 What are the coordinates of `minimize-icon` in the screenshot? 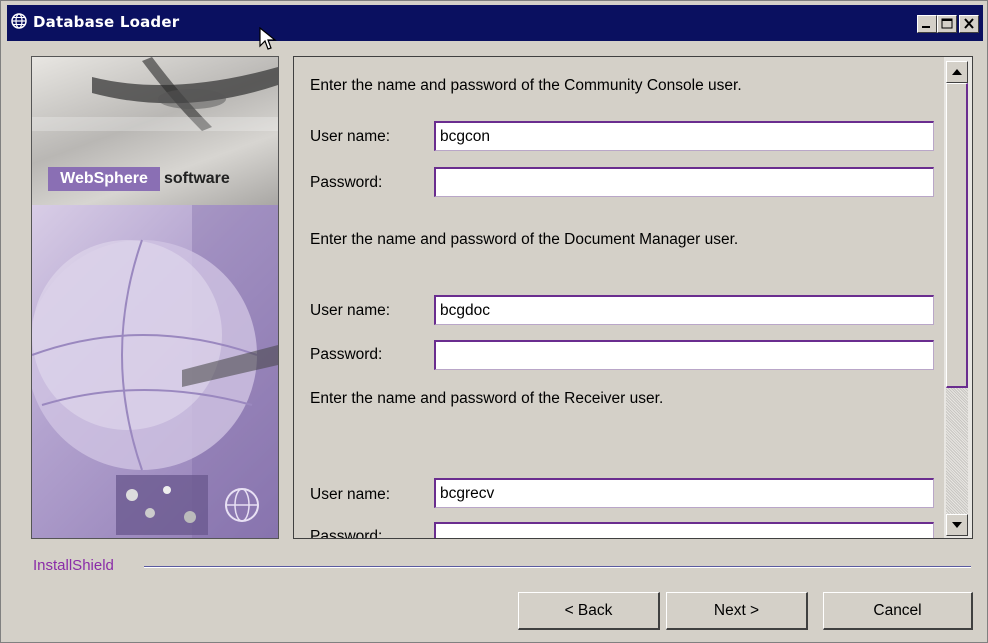 It's located at (926, 27).